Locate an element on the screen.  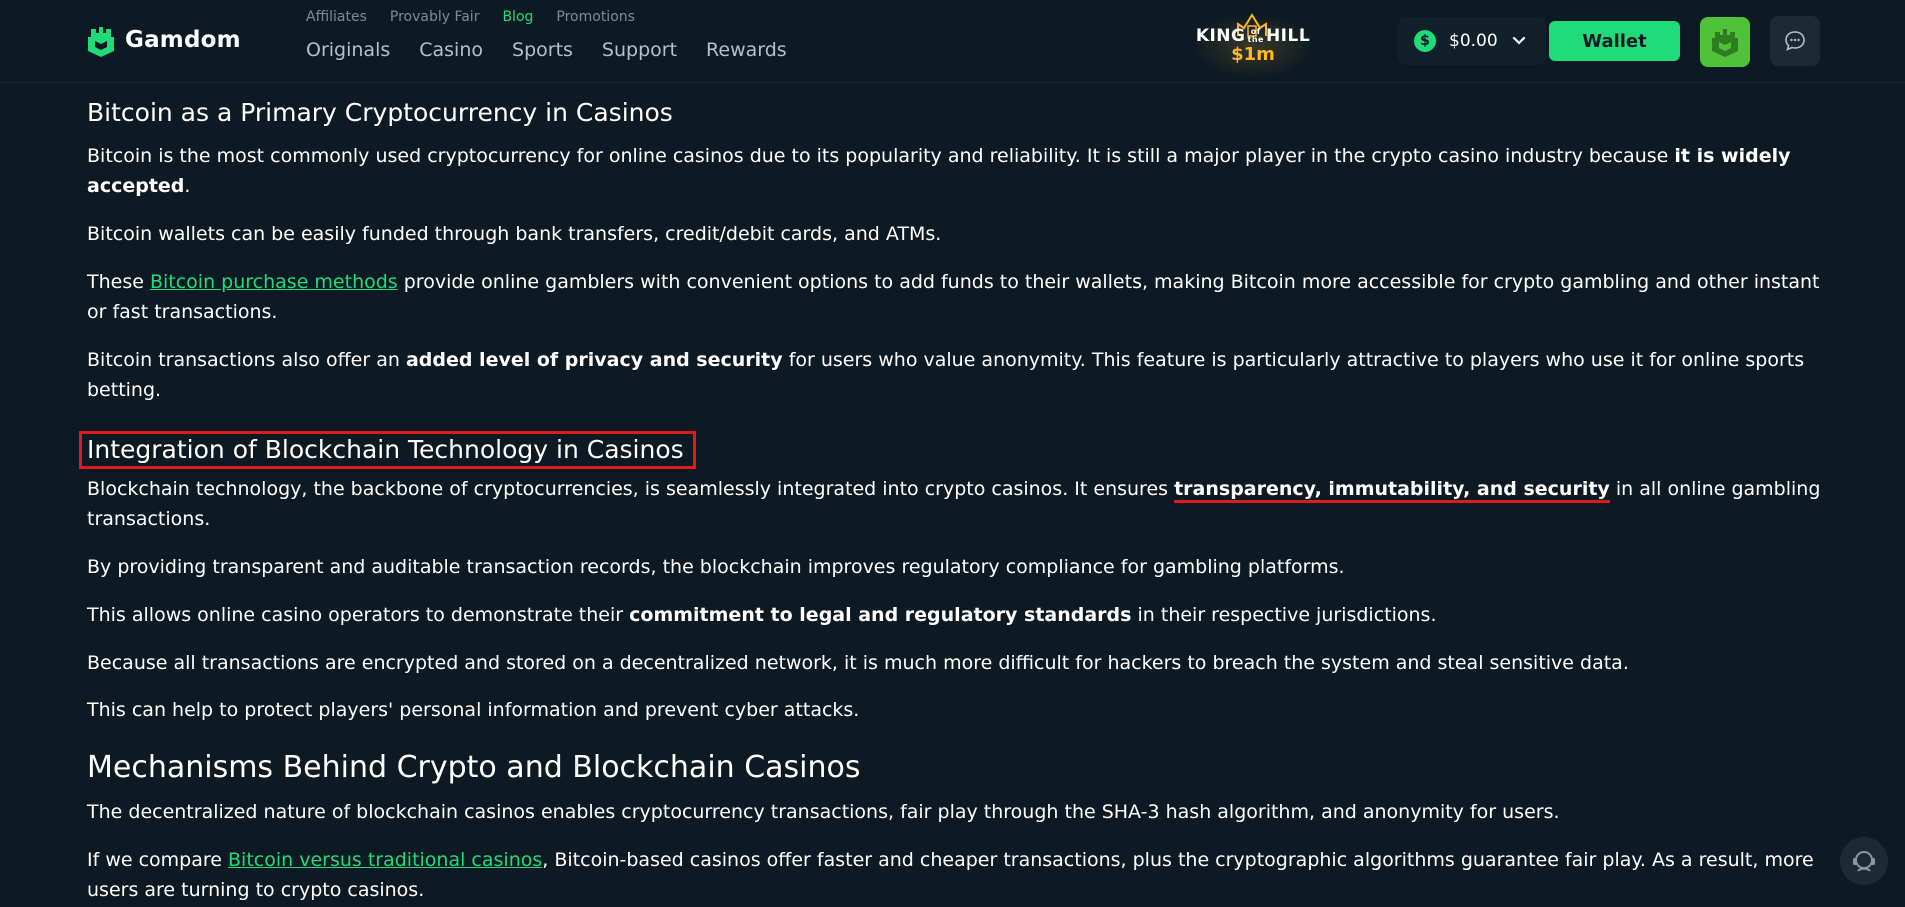
gamdom-logo: Gamdom is located at coordinates (164, 40).